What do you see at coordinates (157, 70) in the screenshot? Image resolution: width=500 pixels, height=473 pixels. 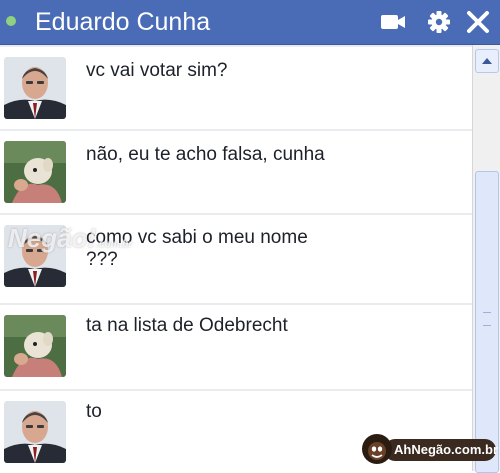 I see `message-text: vc vai votar sim?` at bounding box center [157, 70].